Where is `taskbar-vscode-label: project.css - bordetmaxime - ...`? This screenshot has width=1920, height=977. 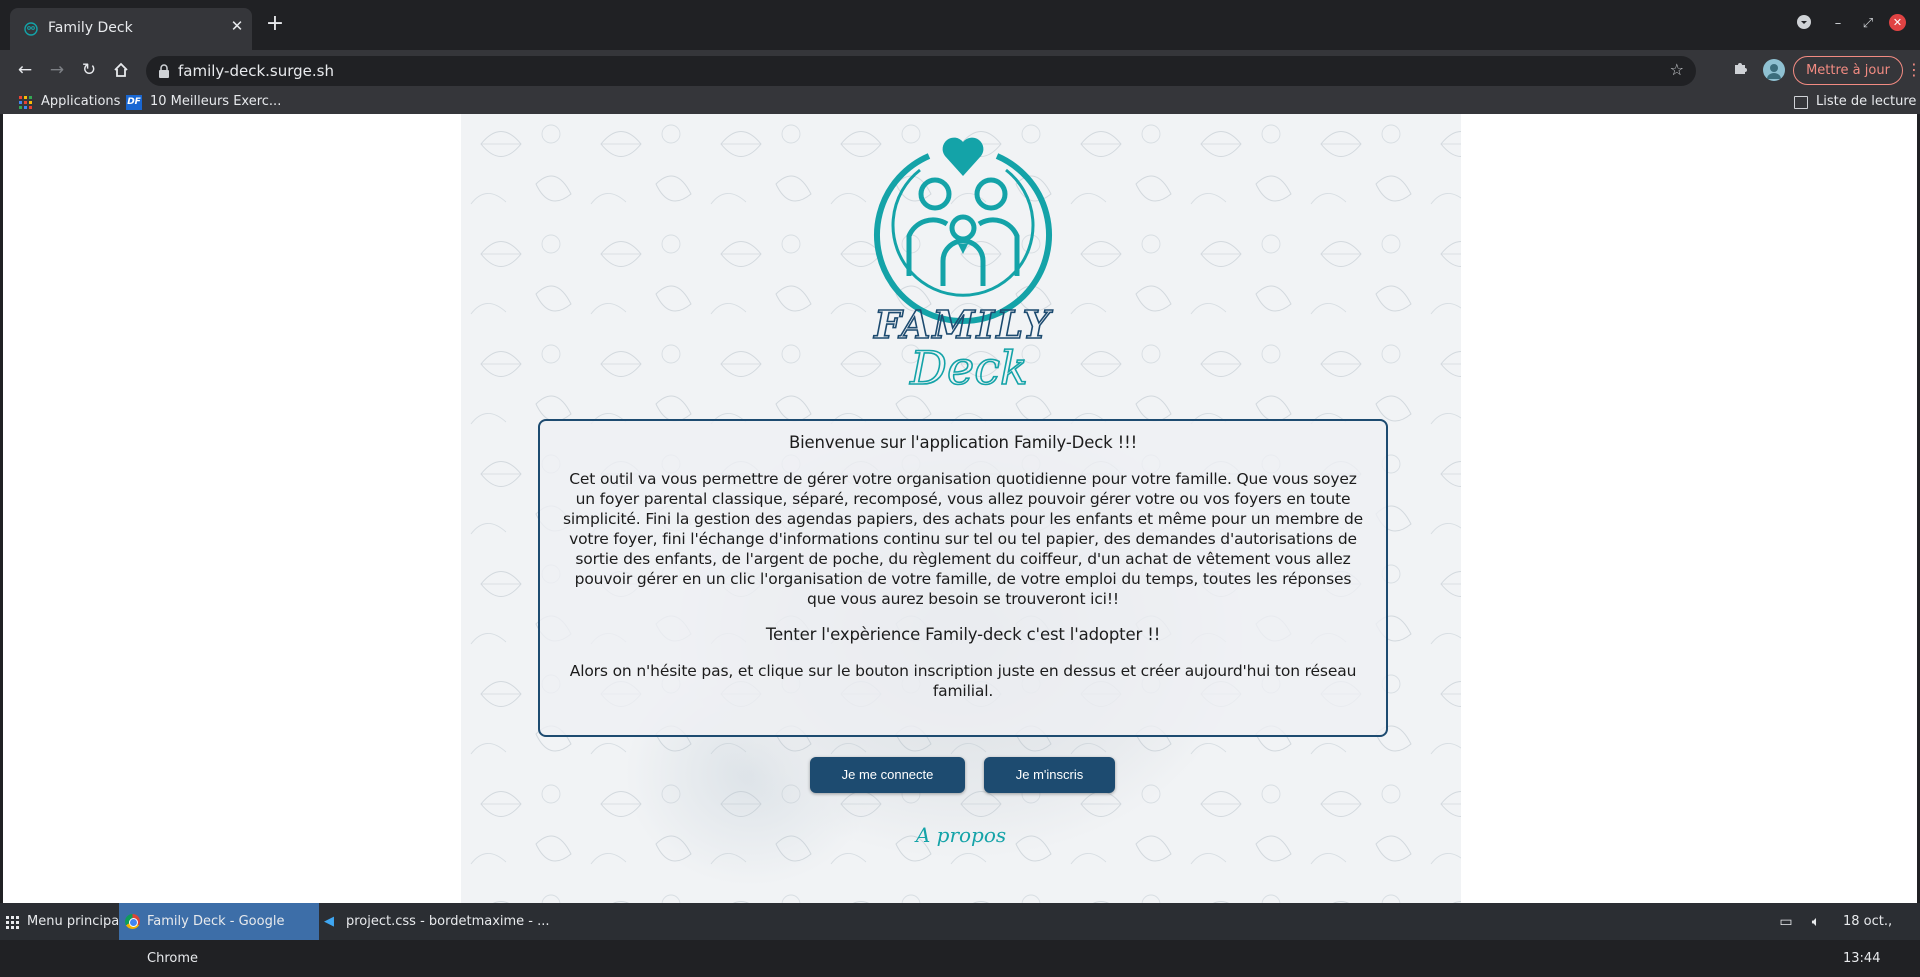 taskbar-vscode-label: project.css - bordetmaxime - ... is located at coordinates (448, 921).